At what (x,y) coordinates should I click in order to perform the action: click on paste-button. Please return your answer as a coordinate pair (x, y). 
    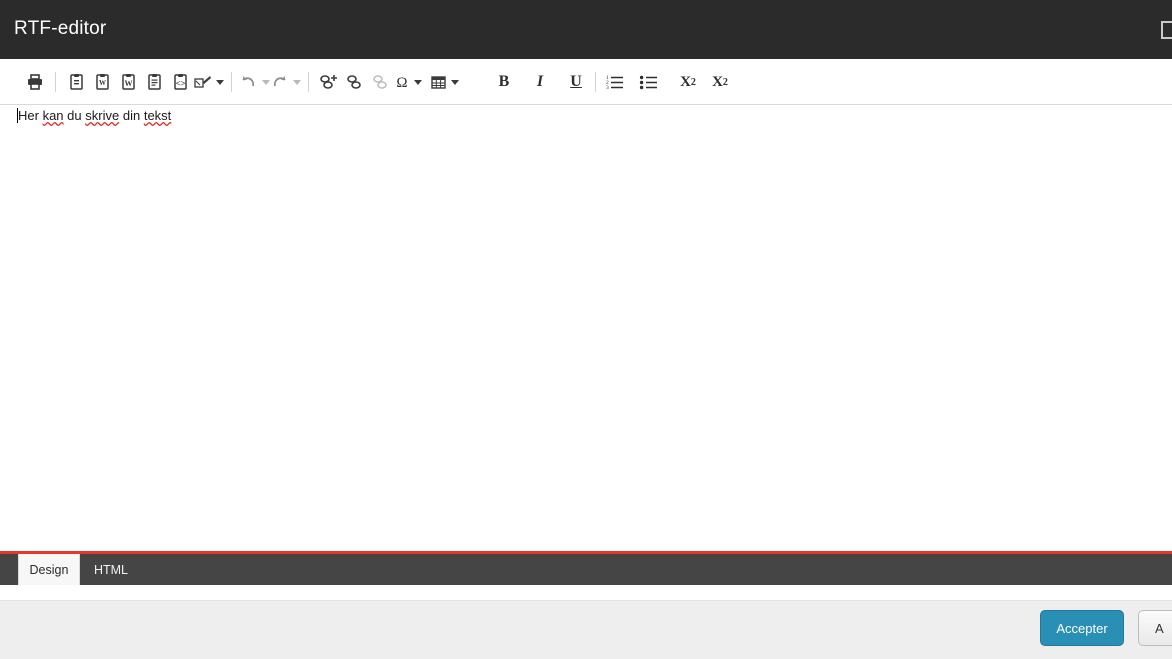
    Looking at the image, I should click on (76, 82).